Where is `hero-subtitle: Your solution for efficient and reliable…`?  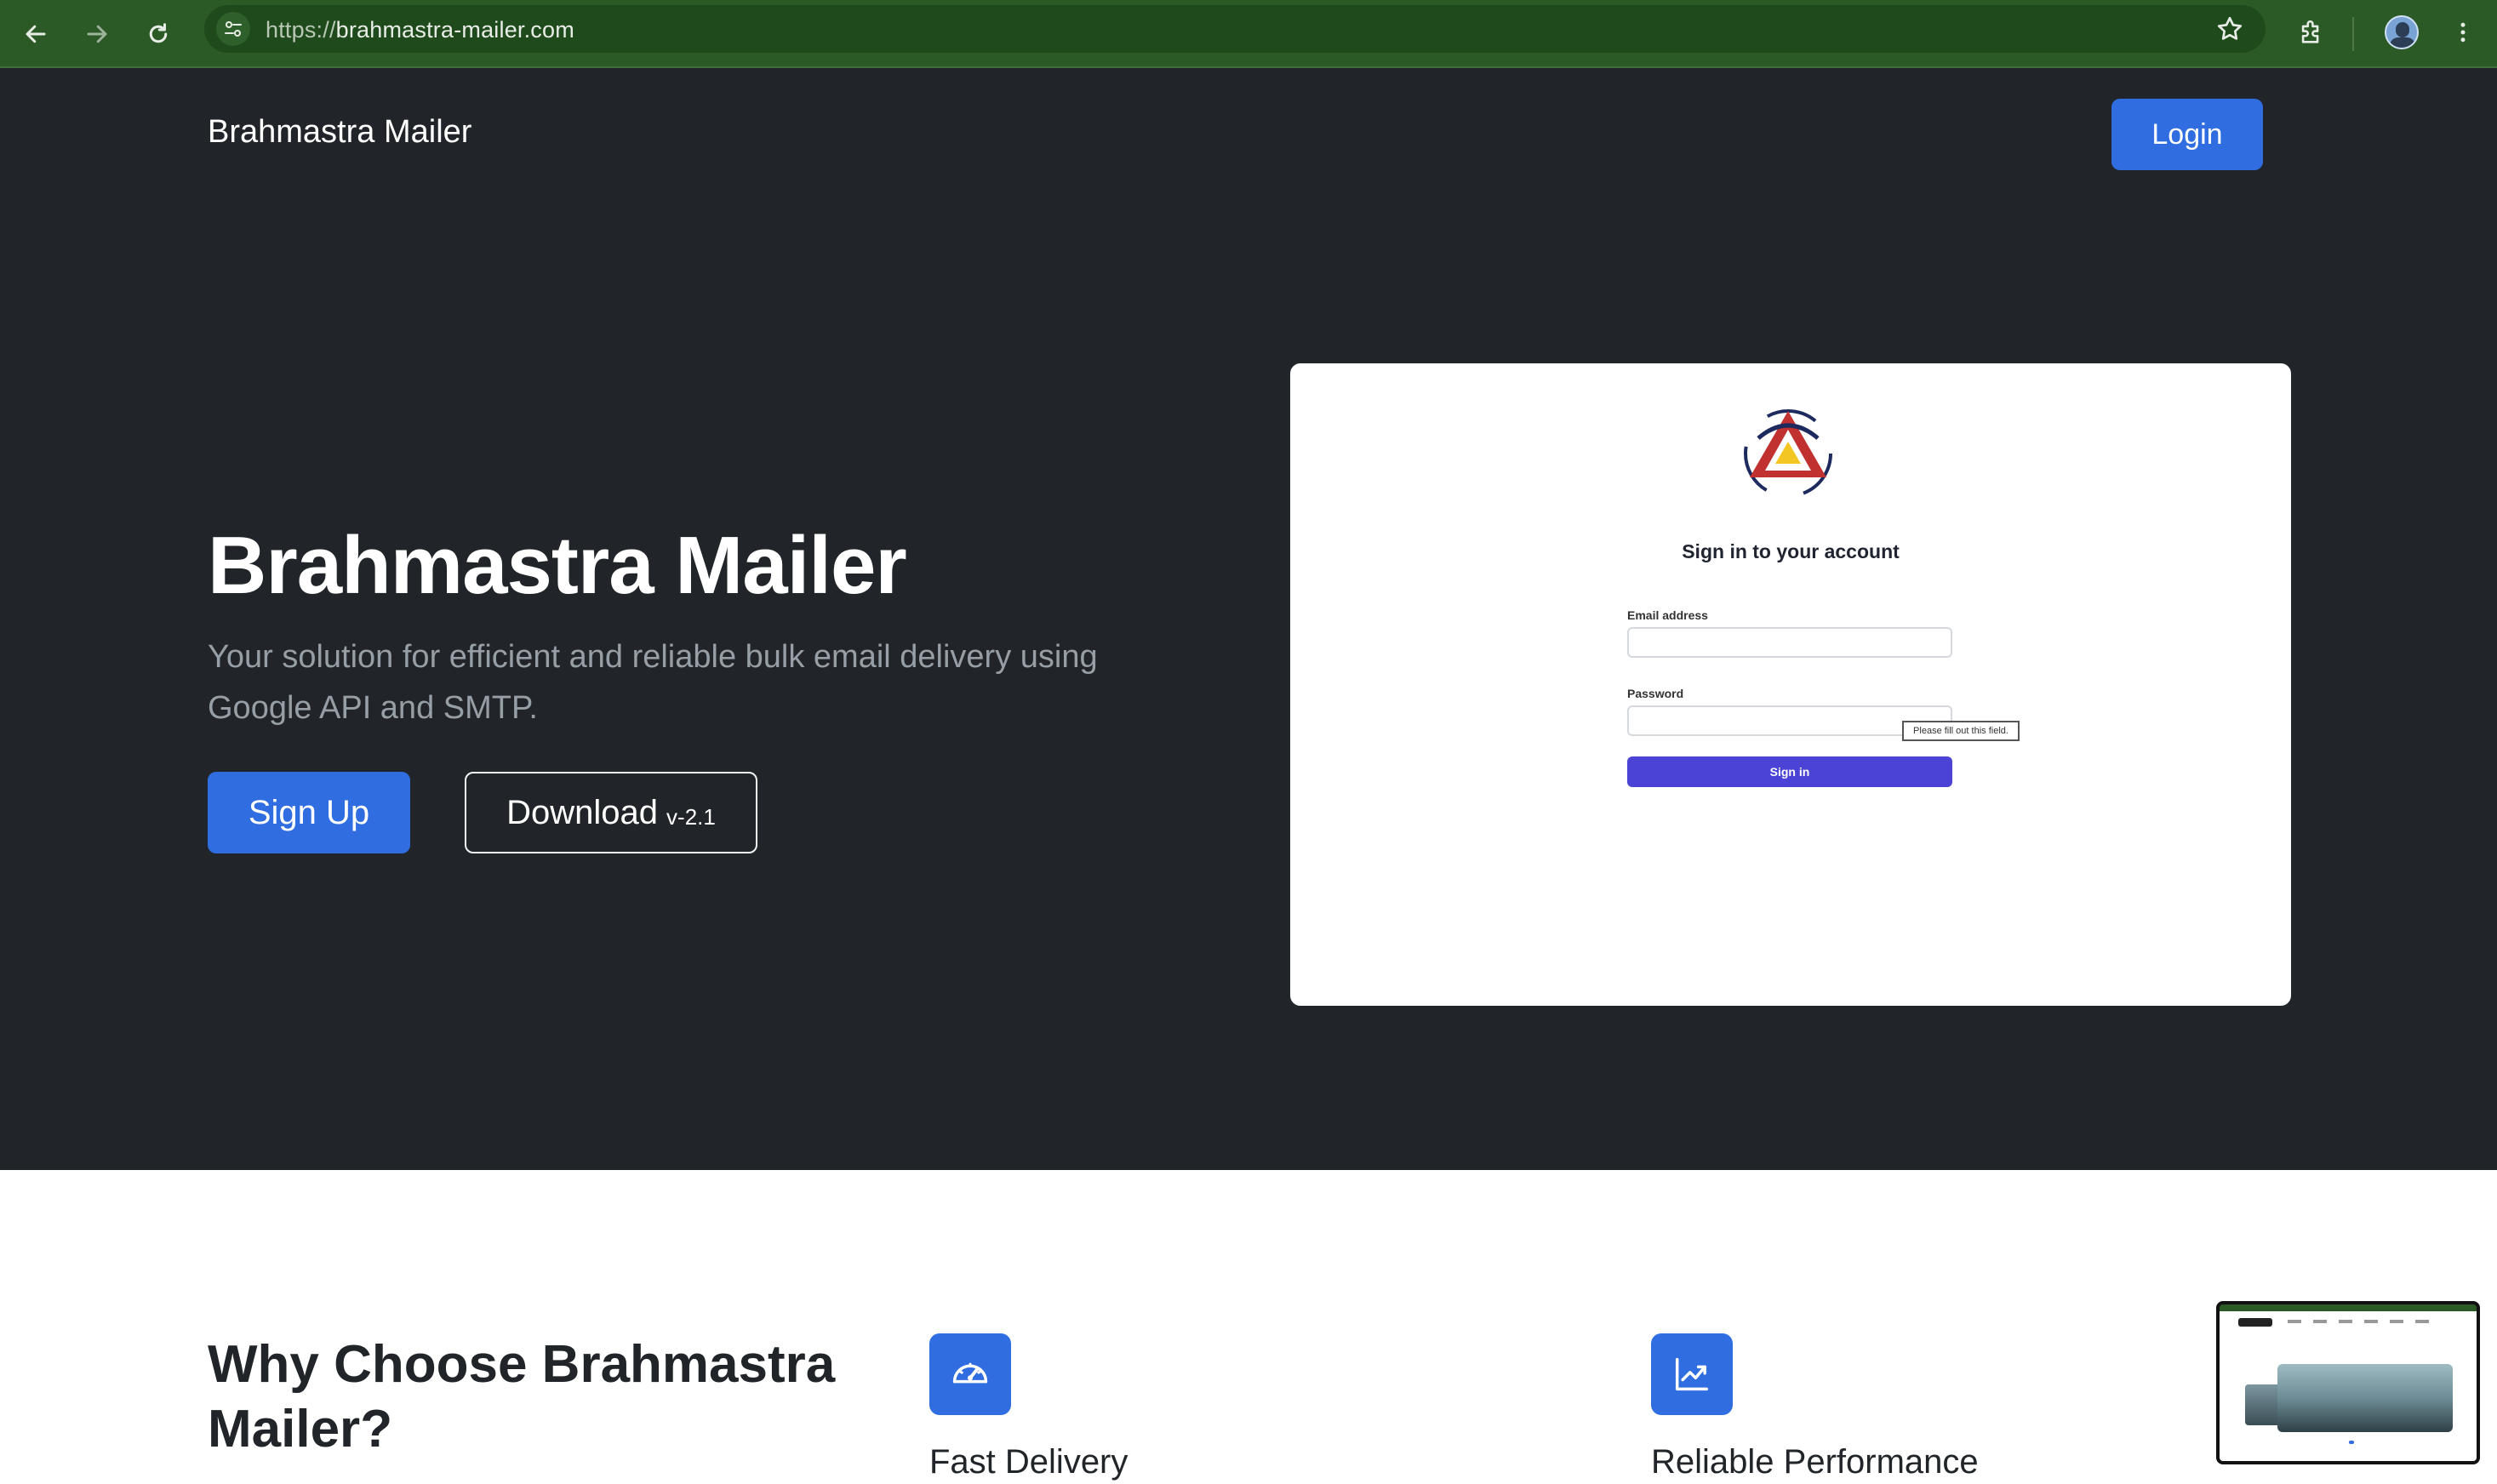 hero-subtitle: Your solution for efficient and reliable… is located at coordinates (653, 682).